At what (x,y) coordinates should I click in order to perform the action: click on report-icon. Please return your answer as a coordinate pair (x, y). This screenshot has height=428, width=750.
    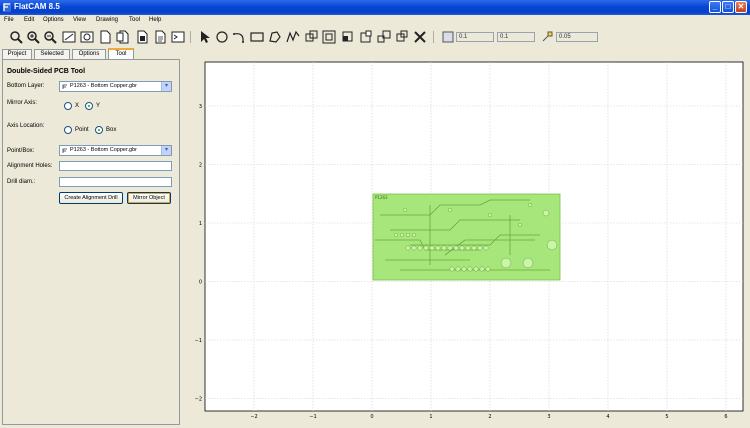
    Looking at the image, I should click on (160, 37).